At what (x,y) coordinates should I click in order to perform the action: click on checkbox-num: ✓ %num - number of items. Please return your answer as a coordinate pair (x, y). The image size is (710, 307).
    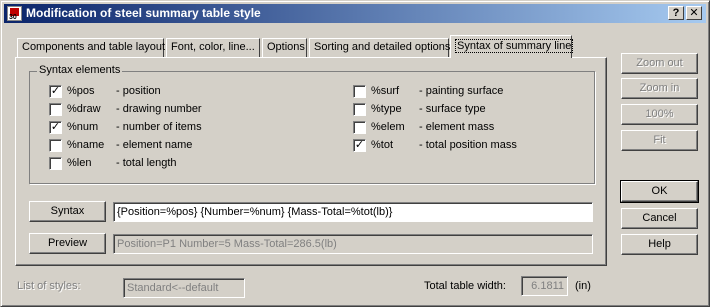
    Looking at the image, I should click on (189, 128).